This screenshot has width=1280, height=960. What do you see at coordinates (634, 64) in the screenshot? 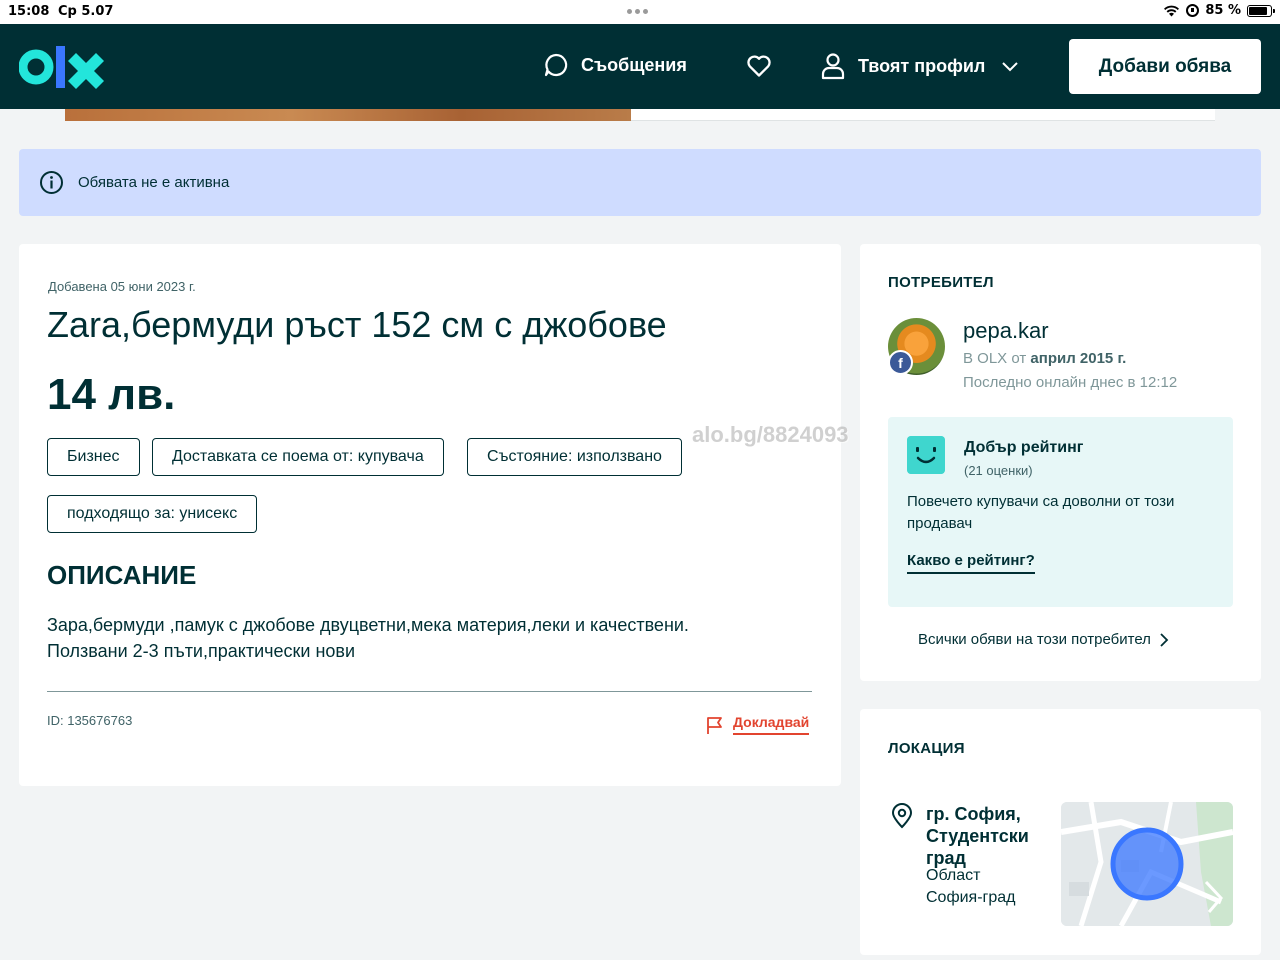
I see `messages-label: Съобщения` at bounding box center [634, 64].